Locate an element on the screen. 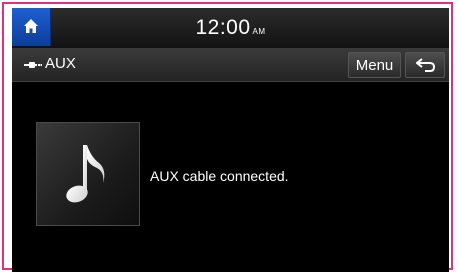  source-label: AUX is located at coordinates (60, 63).